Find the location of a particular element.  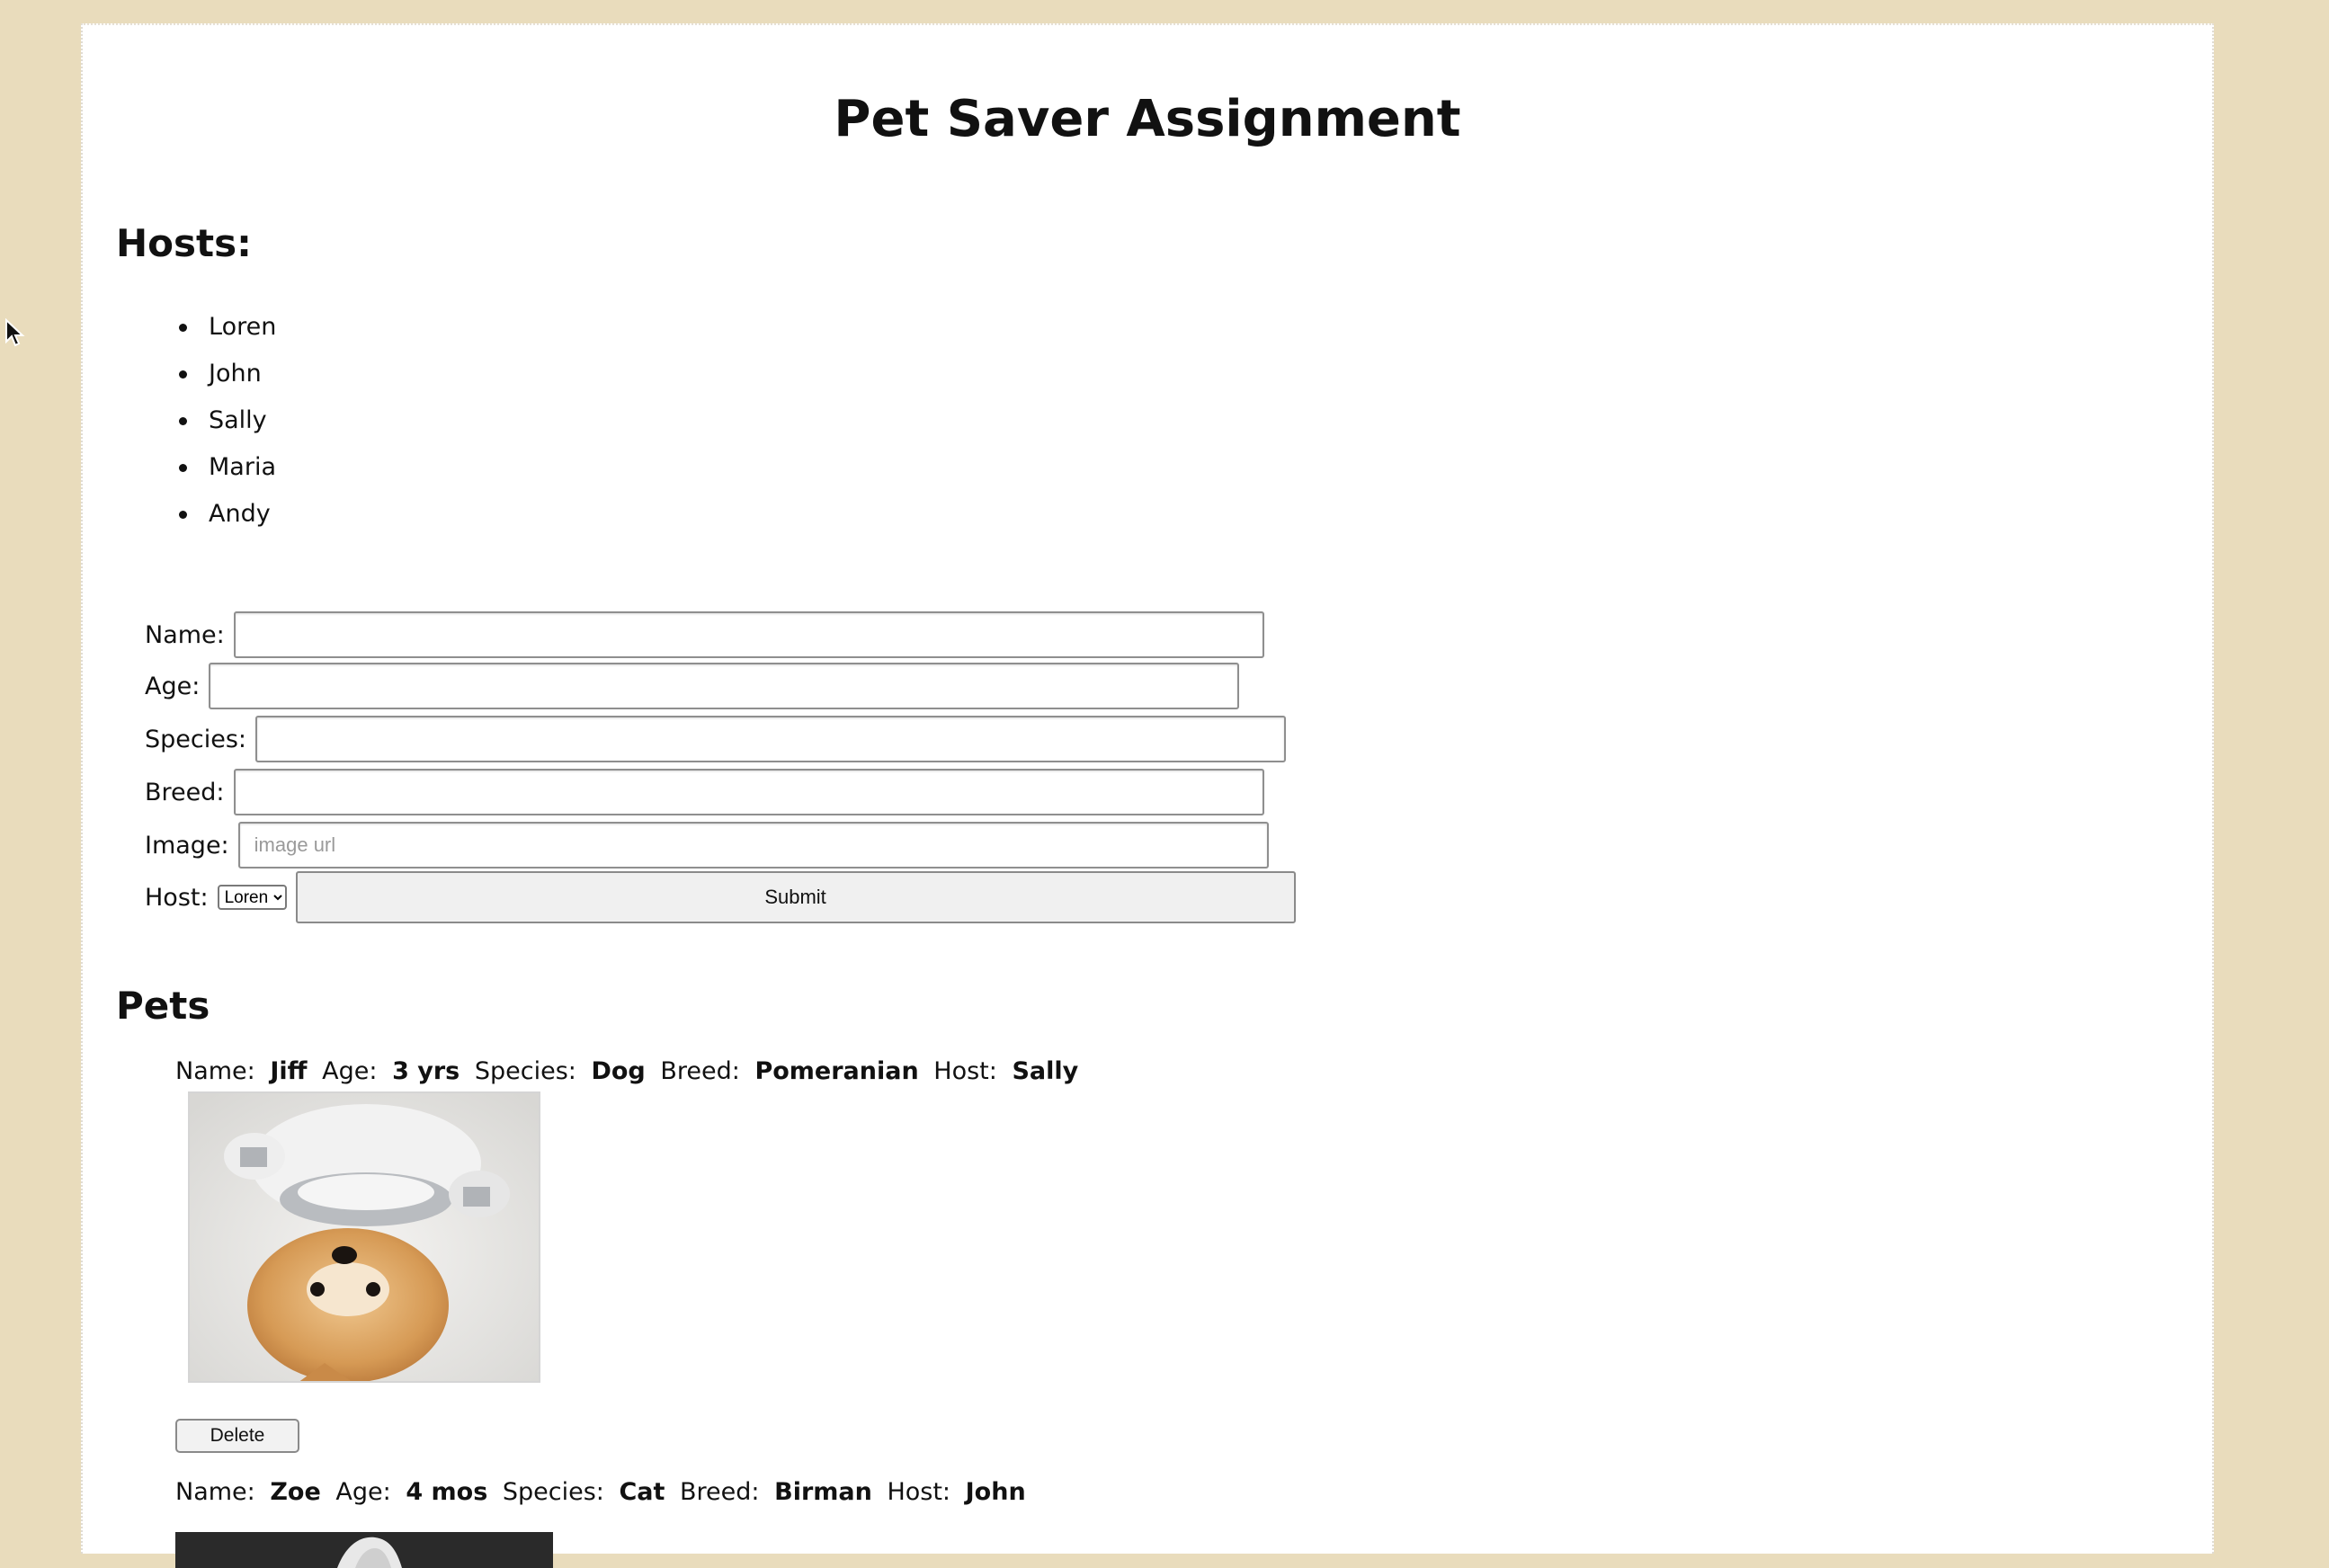

host-list-item: Sally is located at coordinates (196, 421).